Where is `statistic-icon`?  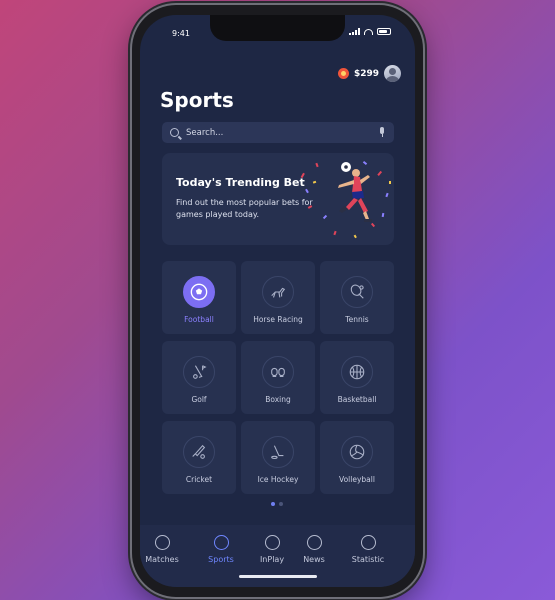
statistic-icon is located at coordinates (368, 542).